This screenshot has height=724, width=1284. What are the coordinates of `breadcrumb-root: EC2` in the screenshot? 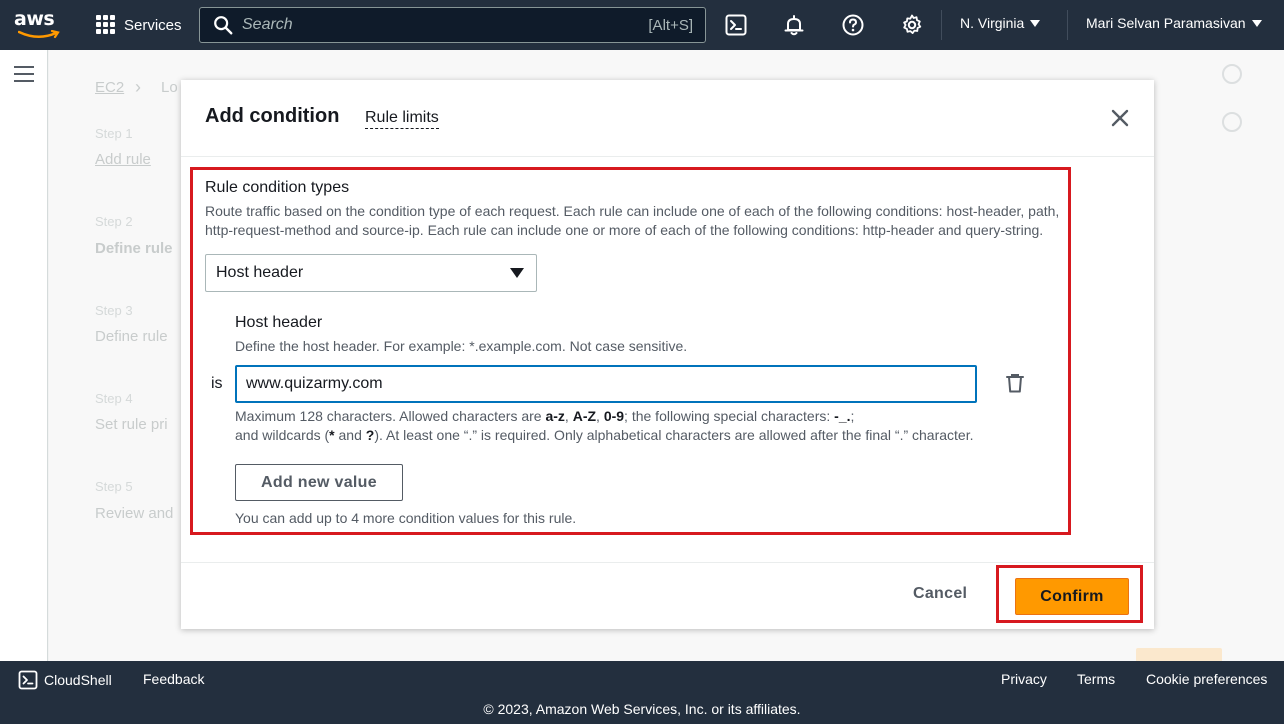 It's located at (110, 87).